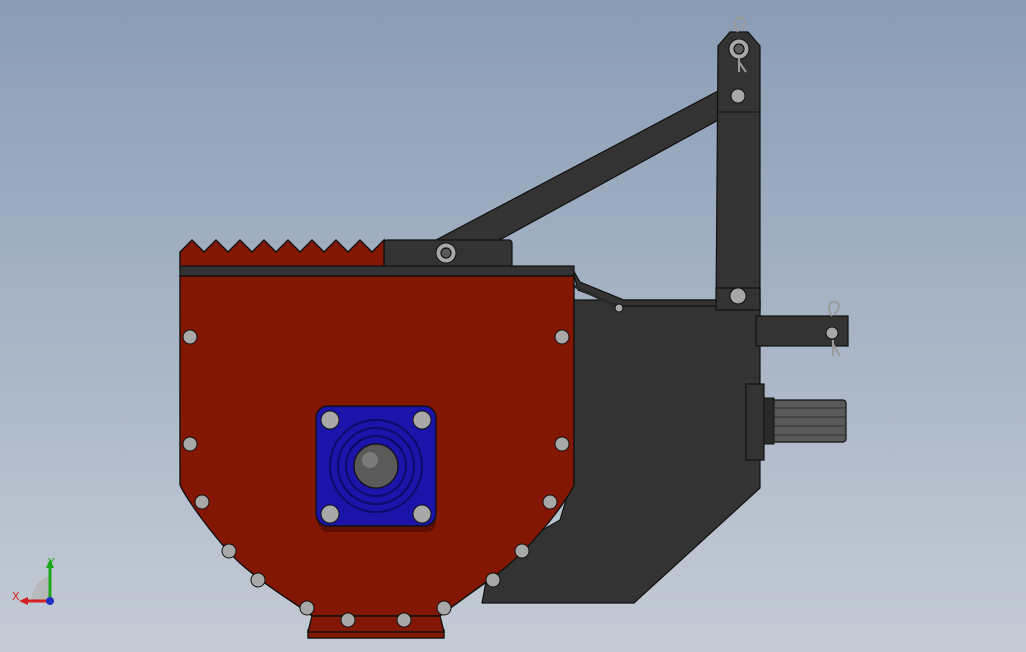 This screenshot has width=1026, height=652. What do you see at coordinates (370, 460) in the screenshot?
I see `output-shaft-highlight` at bounding box center [370, 460].